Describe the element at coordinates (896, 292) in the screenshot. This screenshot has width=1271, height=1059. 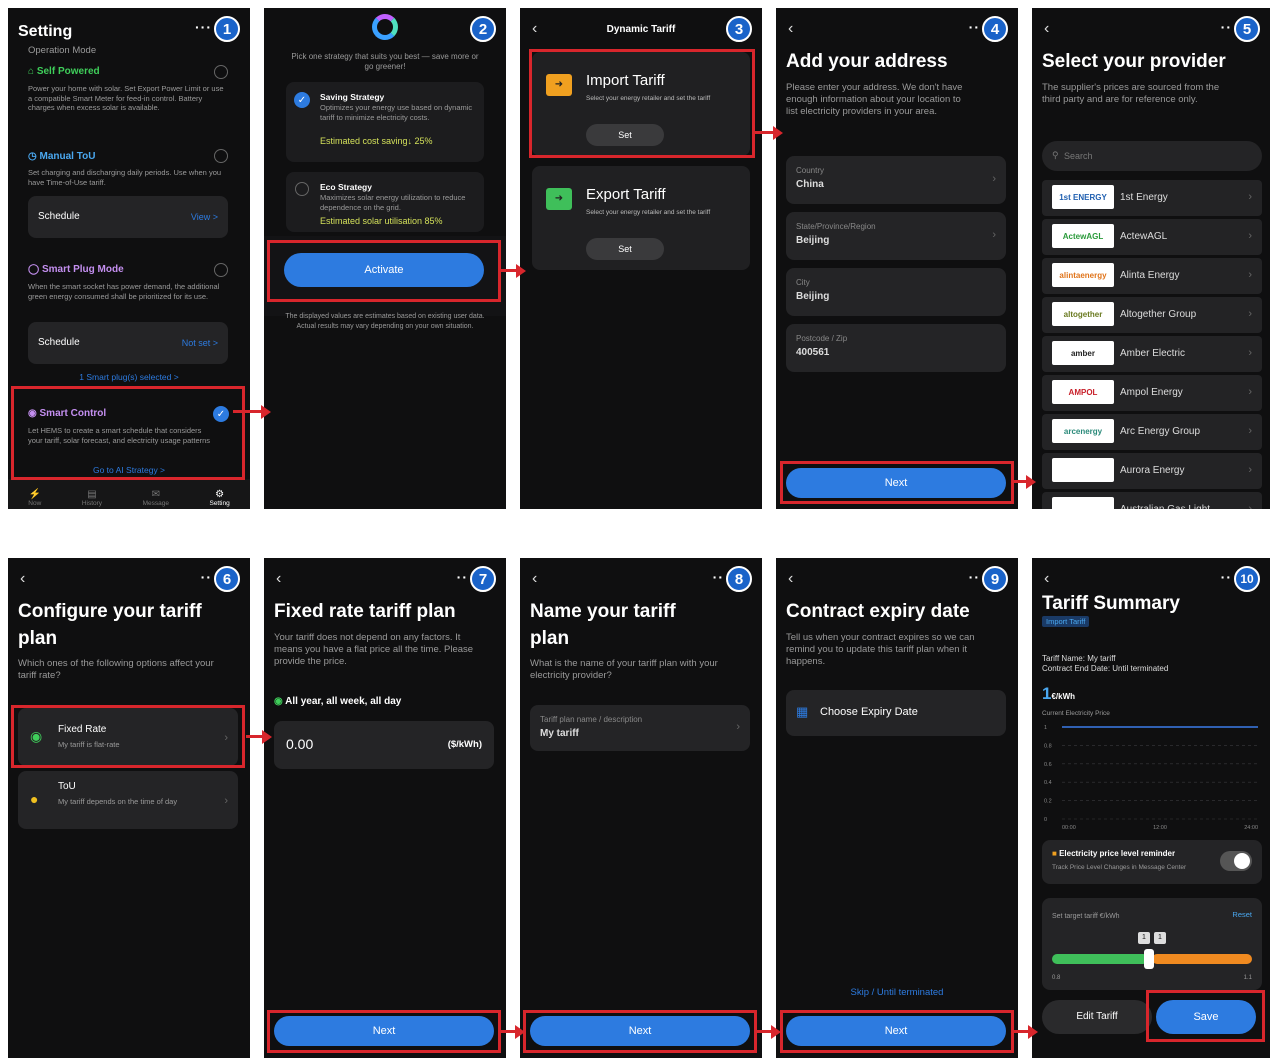
I see `city-field: City Beijing` at that location.